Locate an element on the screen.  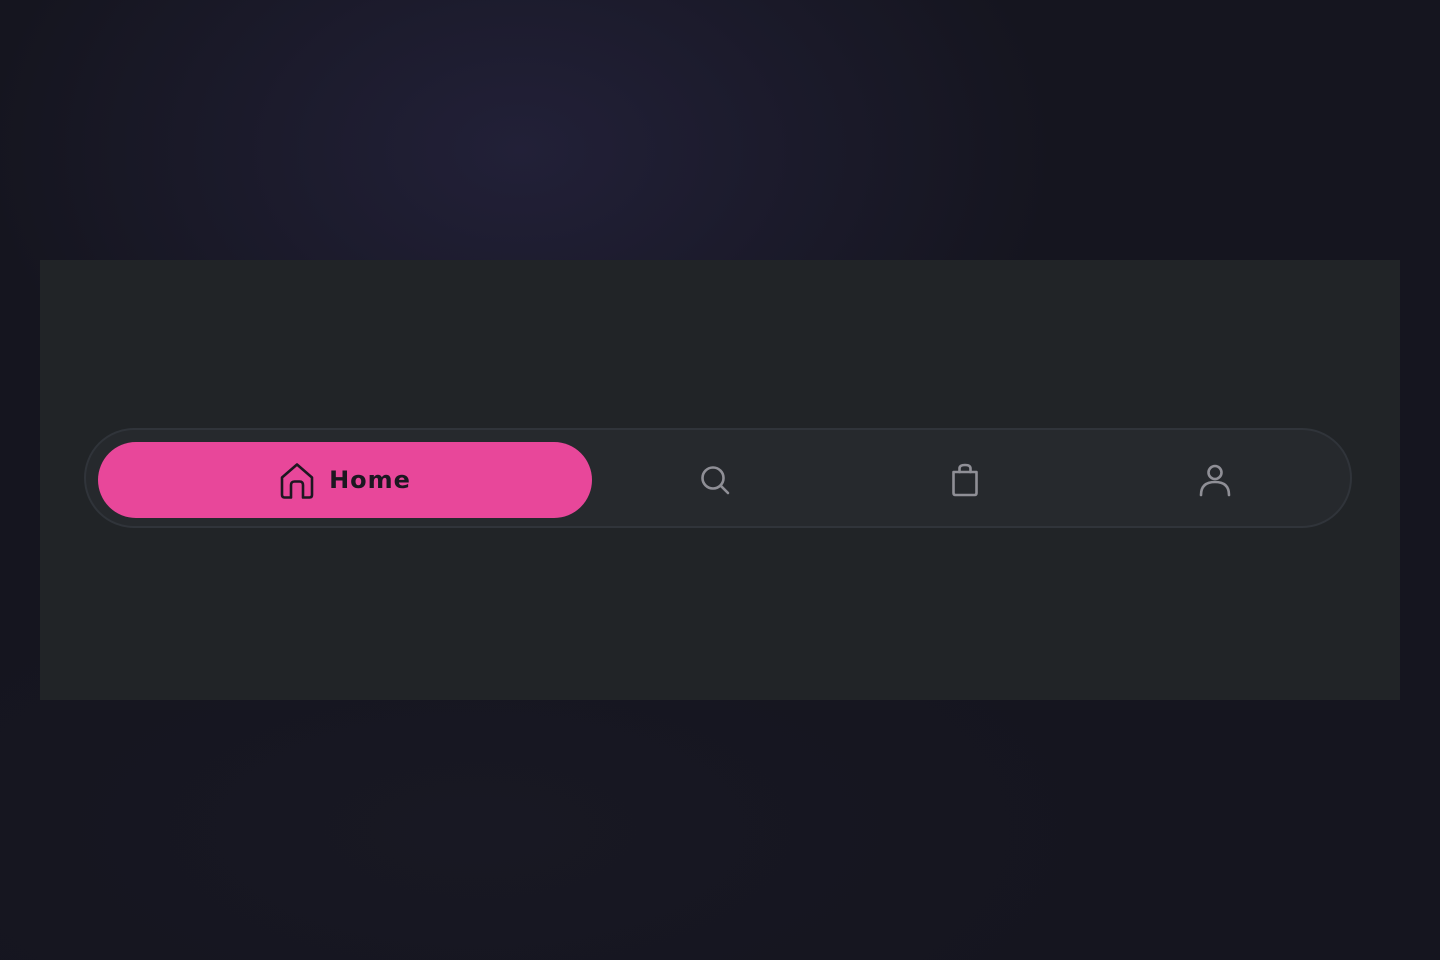
tab-search is located at coordinates (715, 480).